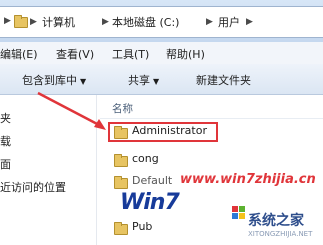 This screenshot has height=245, width=323. What do you see at coordinates (276, 221) in the screenshot?
I see `watermark-brand: 系统之家` at bounding box center [276, 221].